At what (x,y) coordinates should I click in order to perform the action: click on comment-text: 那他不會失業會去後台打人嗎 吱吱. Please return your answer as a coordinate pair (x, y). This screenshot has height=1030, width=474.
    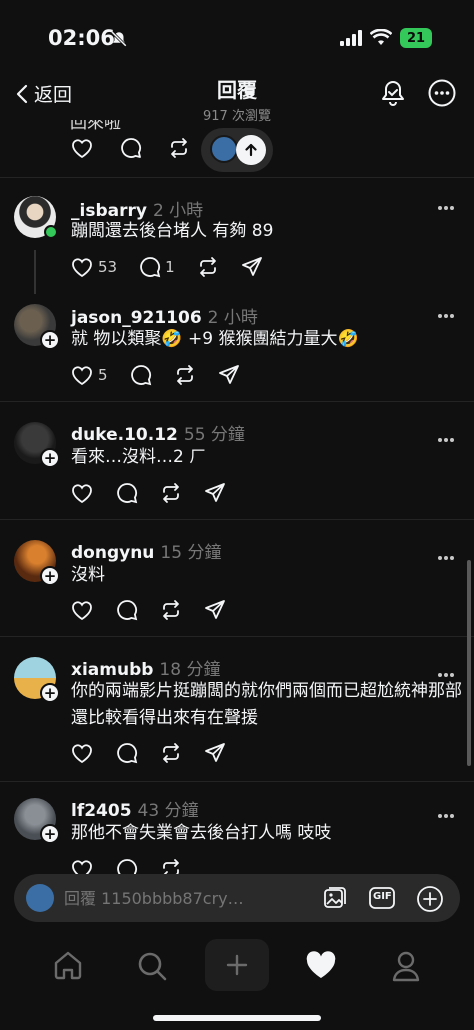
    Looking at the image, I should click on (201, 833).